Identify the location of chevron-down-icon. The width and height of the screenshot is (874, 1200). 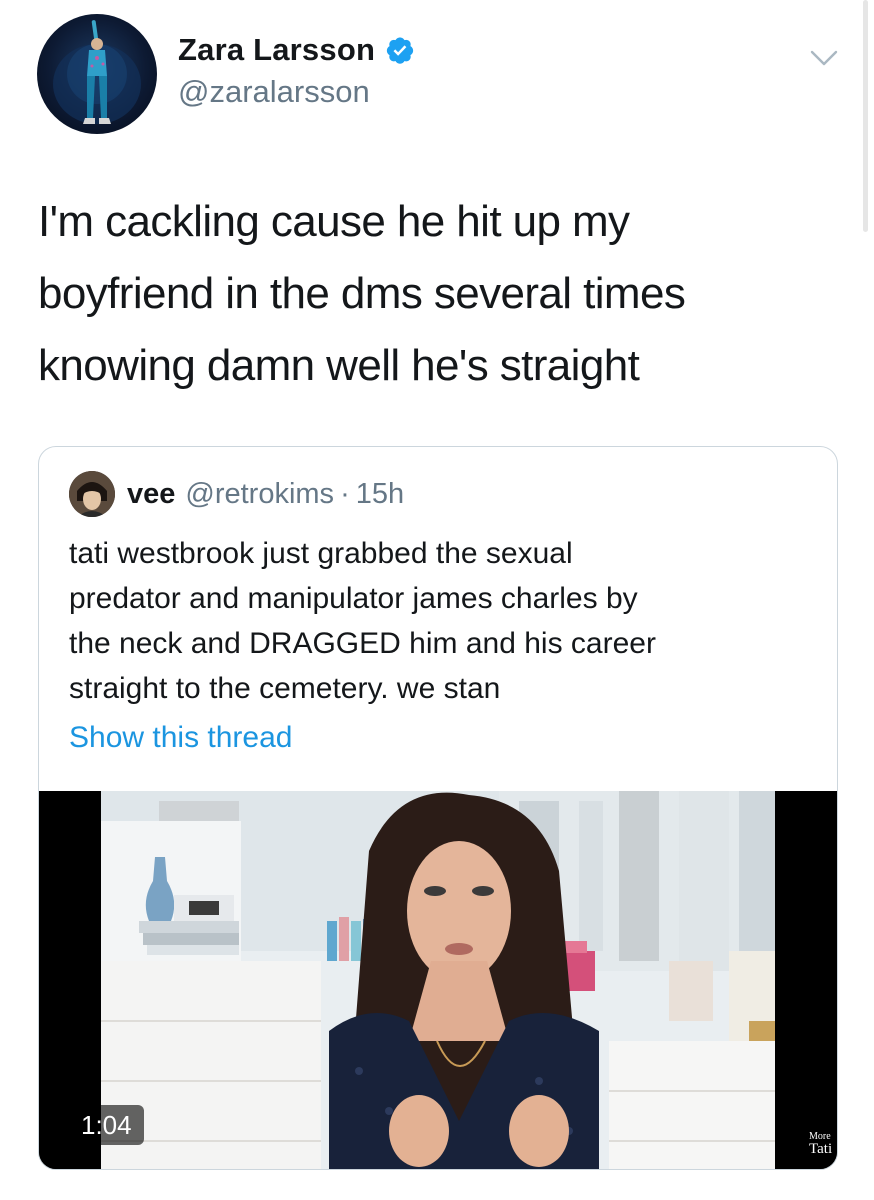
(824, 58).